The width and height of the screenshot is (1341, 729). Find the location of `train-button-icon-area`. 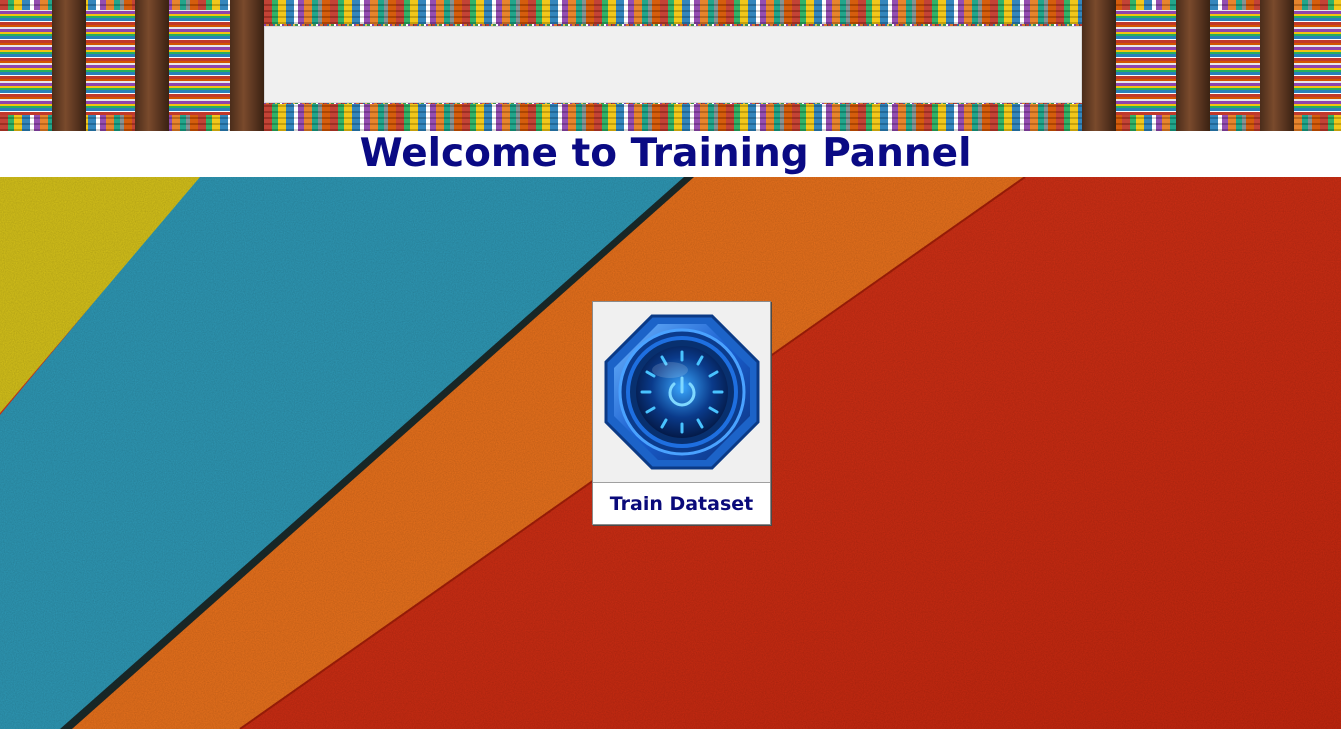

train-button-icon-area is located at coordinates (681, 392).